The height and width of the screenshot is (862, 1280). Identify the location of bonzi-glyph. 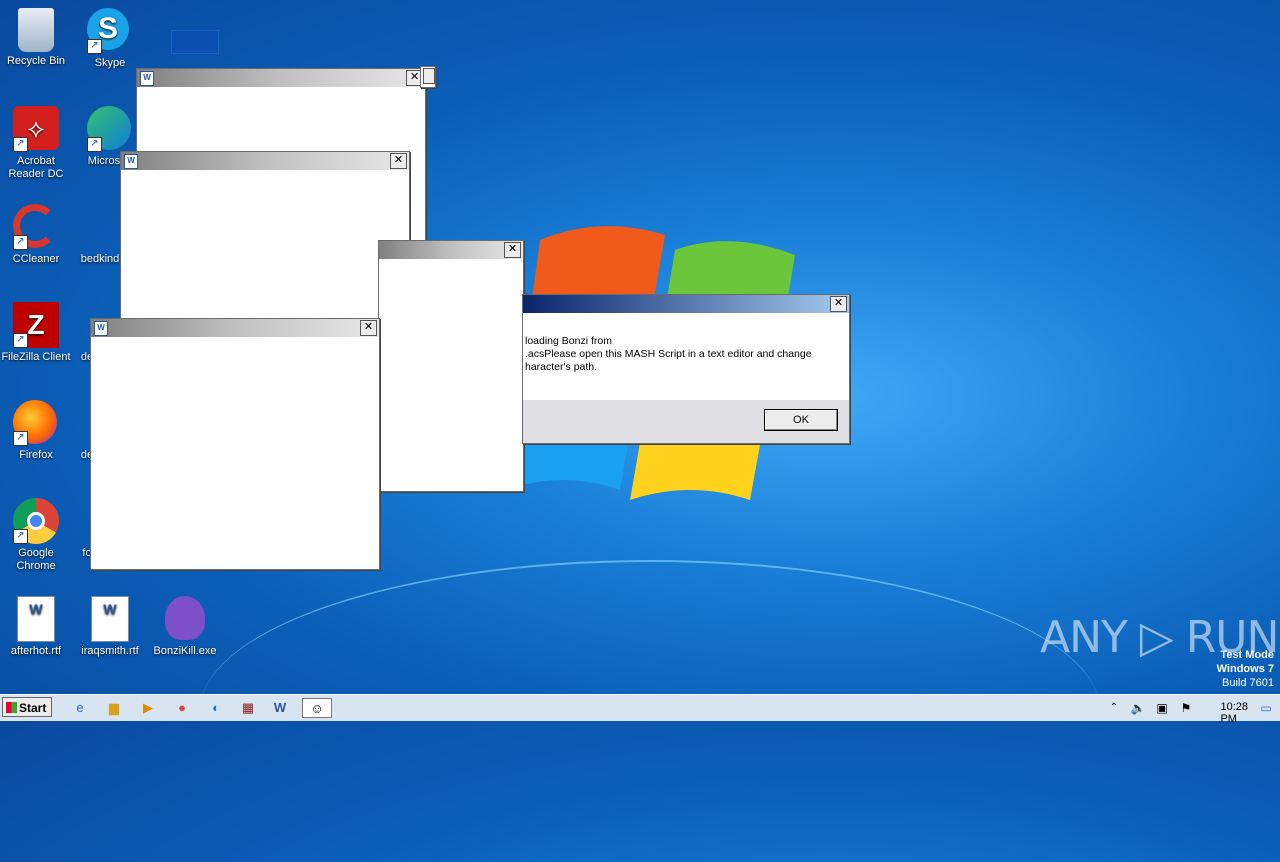
(185, 619).